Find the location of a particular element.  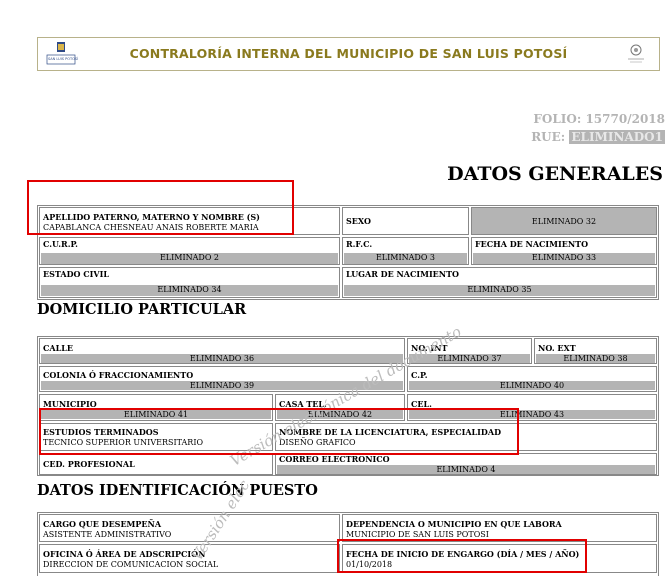

cargo-value: ASISTENTE ADMINISTRATIVO is located at coordinates (107, 534).